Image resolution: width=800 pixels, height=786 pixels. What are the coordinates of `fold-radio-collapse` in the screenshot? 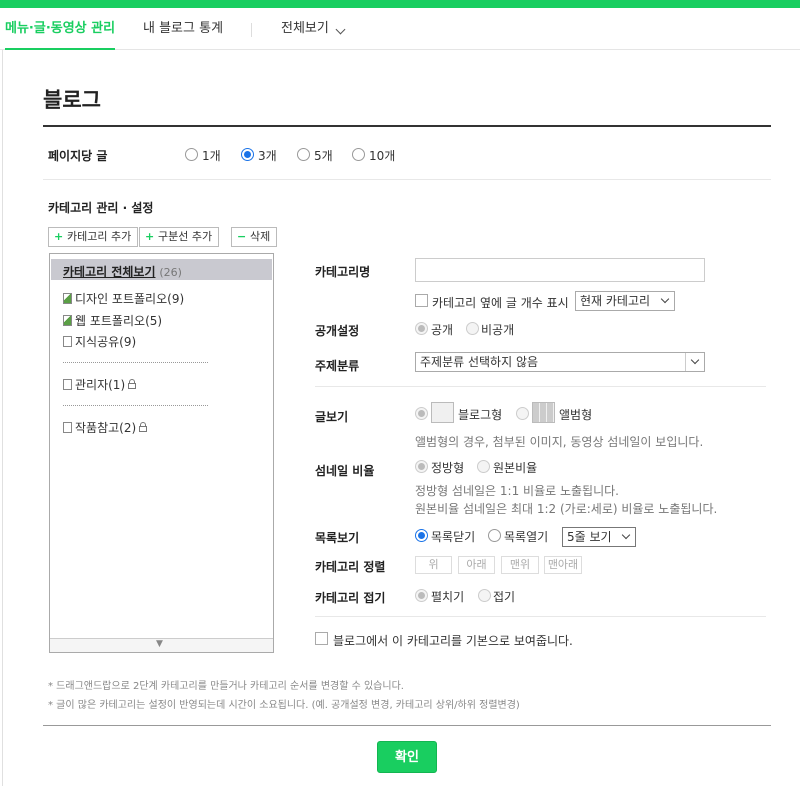 It's located at (484, 595).